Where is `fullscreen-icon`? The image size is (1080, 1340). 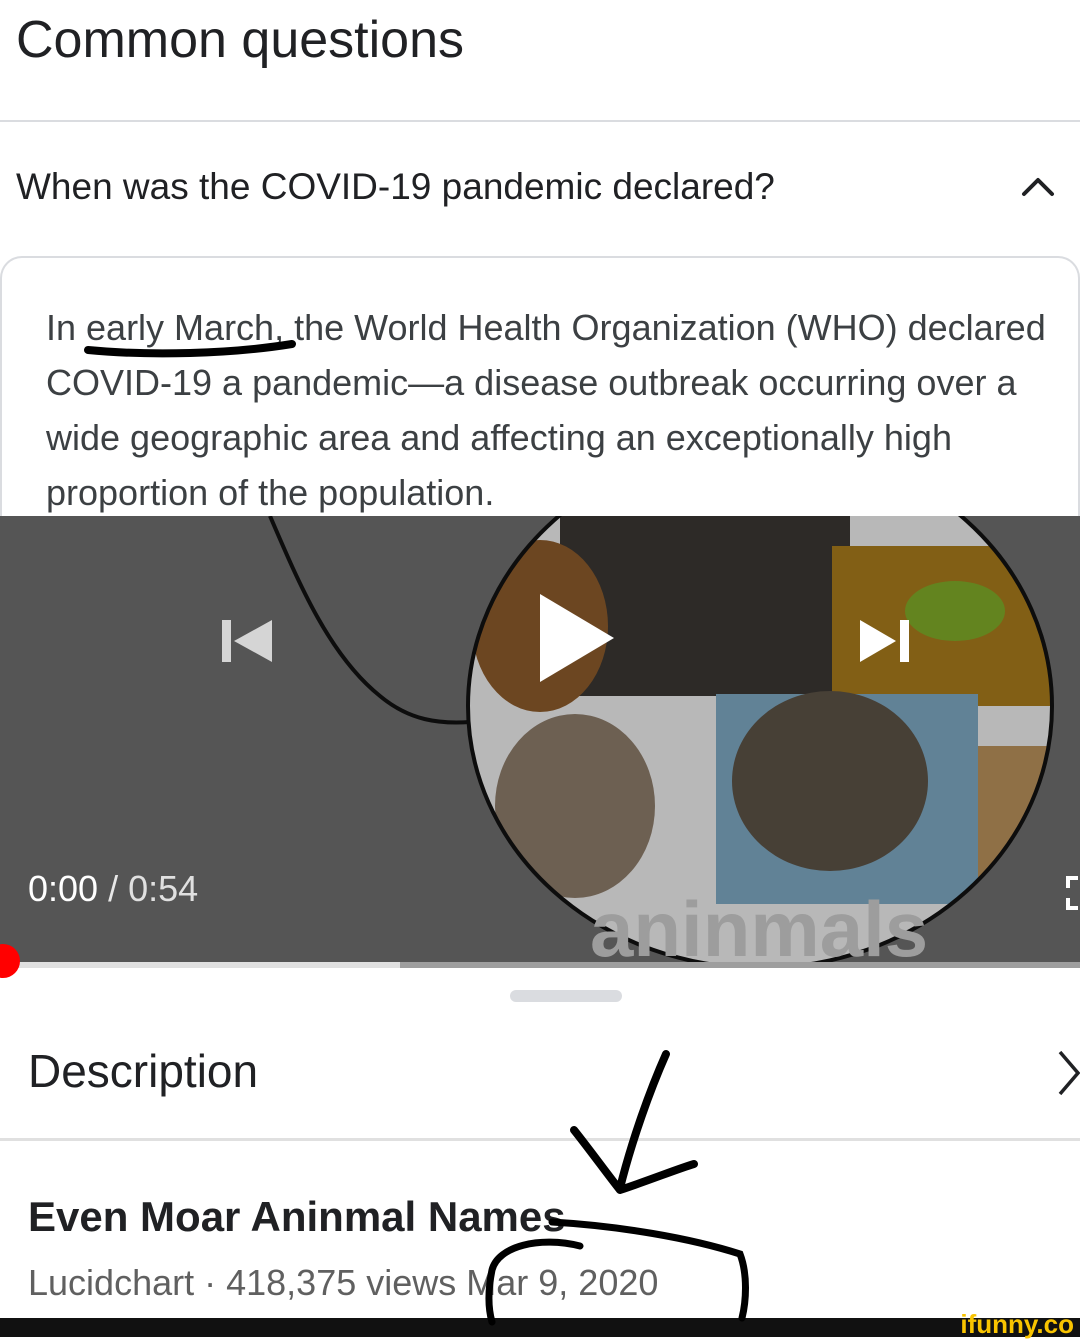 fullscreen-icon is located at coordinates (1068, 892).